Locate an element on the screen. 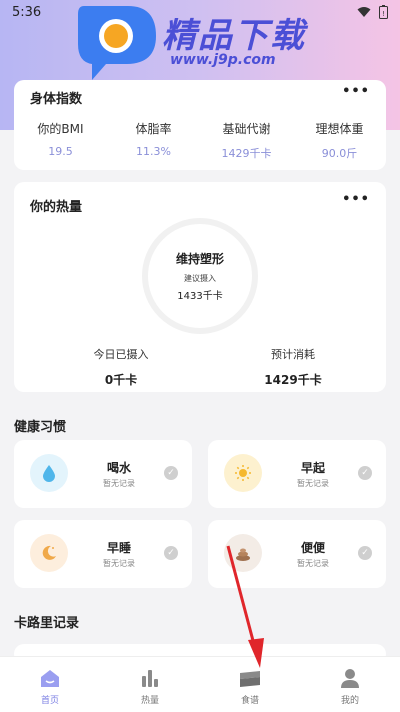 The image size is (400, 712). bottom-nav: 首页 热量 食谱 我的 is located at coordinates (200, 684).